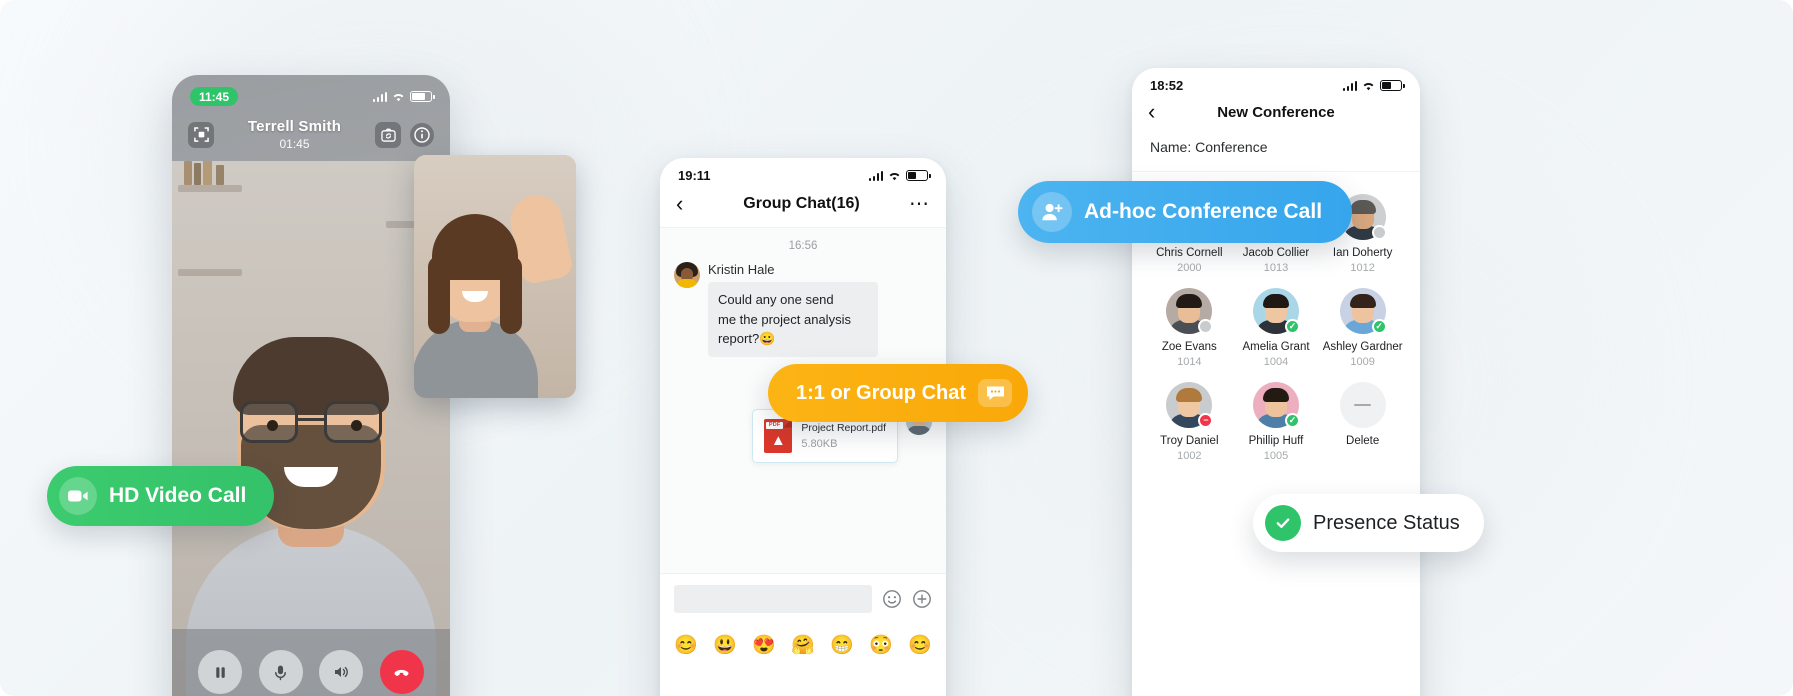 The width and height of the screenshot is (1793, 696). I want to click on message-timestamp: 16:56, so click(803, 246).